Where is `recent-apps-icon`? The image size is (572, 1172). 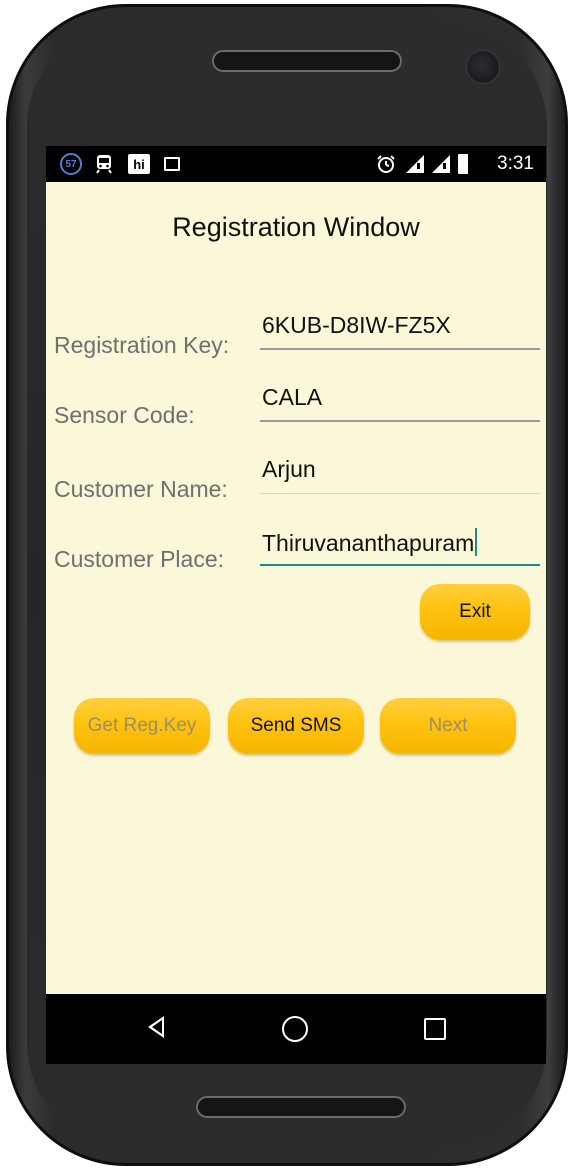 recent-apps-icon is located at coordinates (435, 1029).